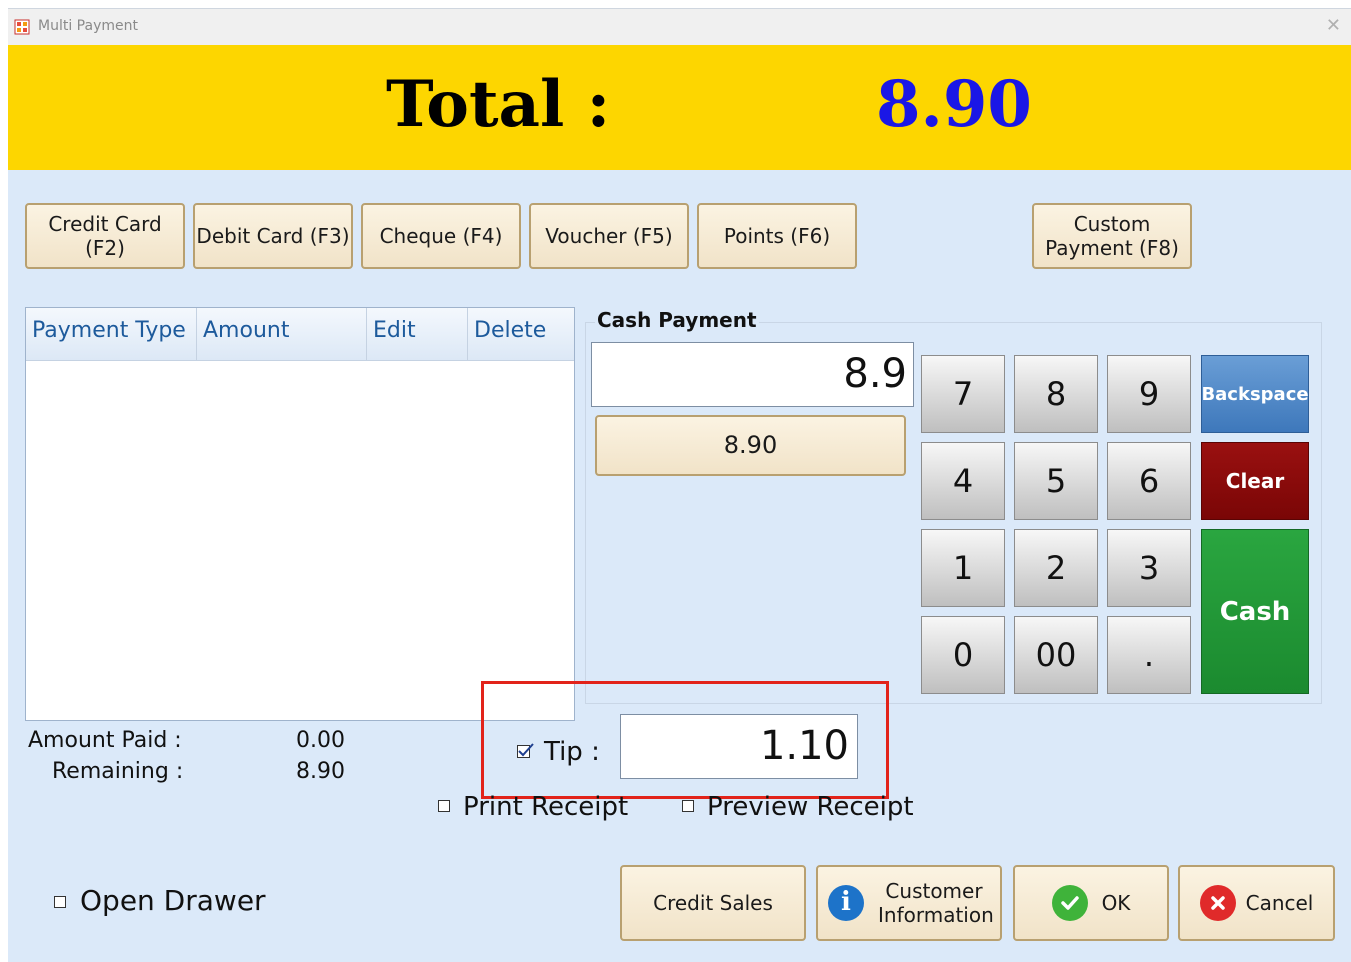  What do you see at coordinates (118, 771) in the screenshot?
I see `remaining-label: Remaining :` at bounding box center [118, 771].